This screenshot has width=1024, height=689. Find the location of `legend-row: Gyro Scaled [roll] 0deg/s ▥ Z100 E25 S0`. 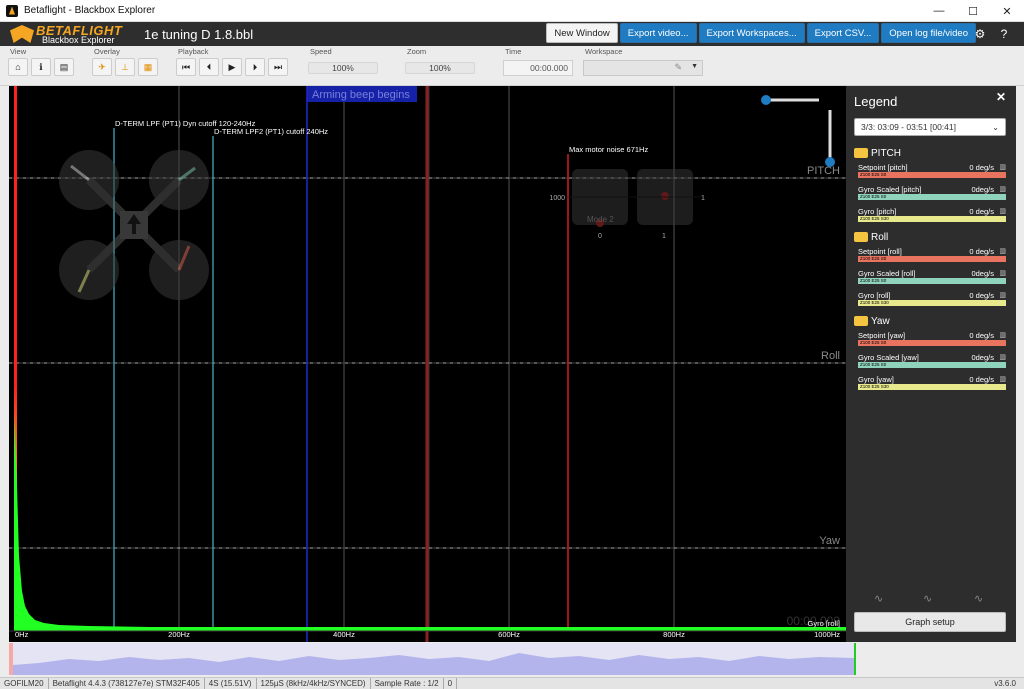

legend-row: Gyro Scaled [roll] 0deg/s ▥ Z100 E25 S0 is located at coordinates (930, 278).